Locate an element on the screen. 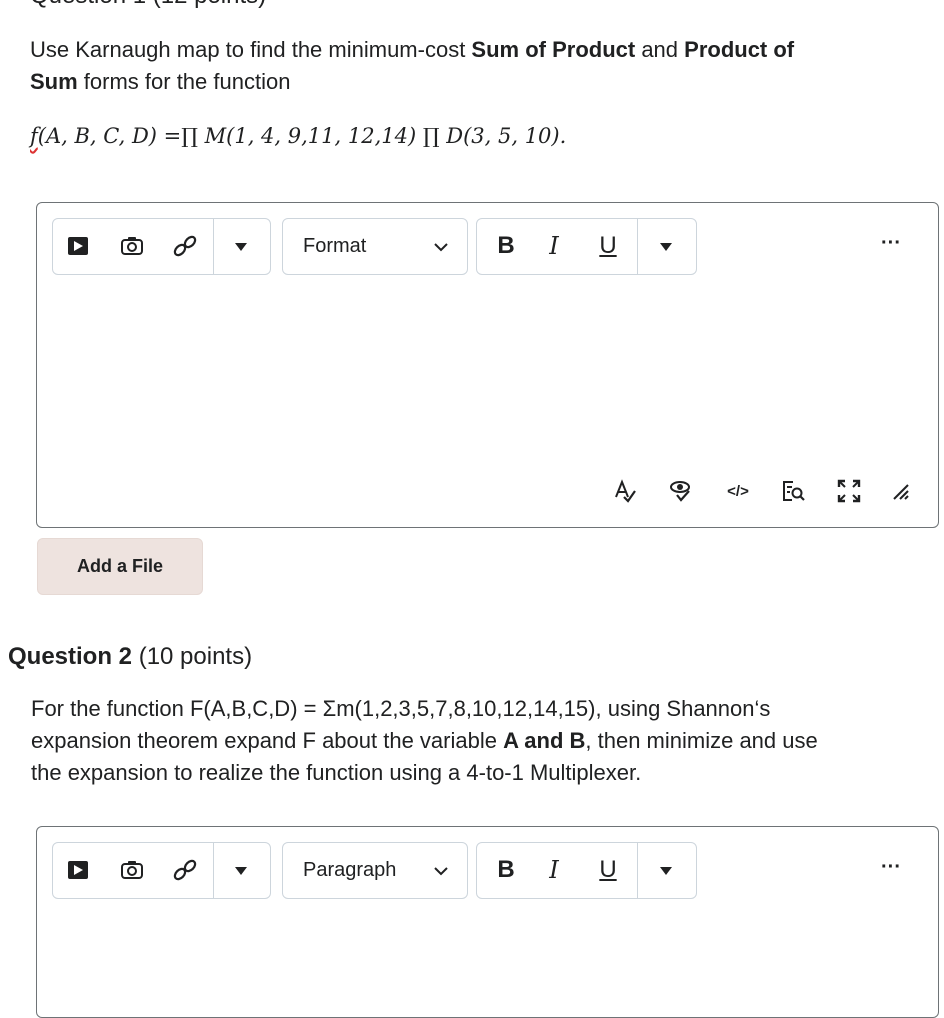 The width and height of the screenshot is (944, 1018). q1-text-bold: Sum of Product is located at coordinates (553, 49).